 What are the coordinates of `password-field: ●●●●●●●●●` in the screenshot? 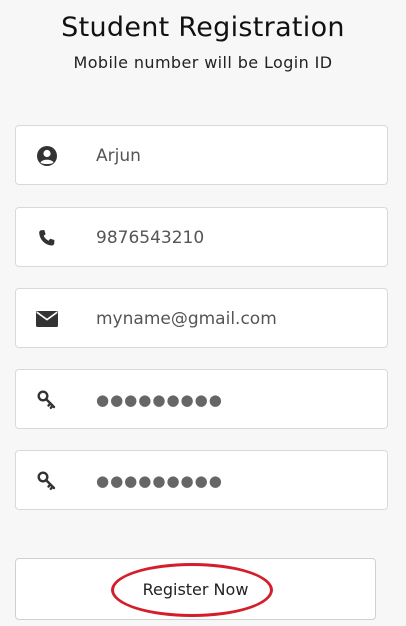 It's located at (201, 399).